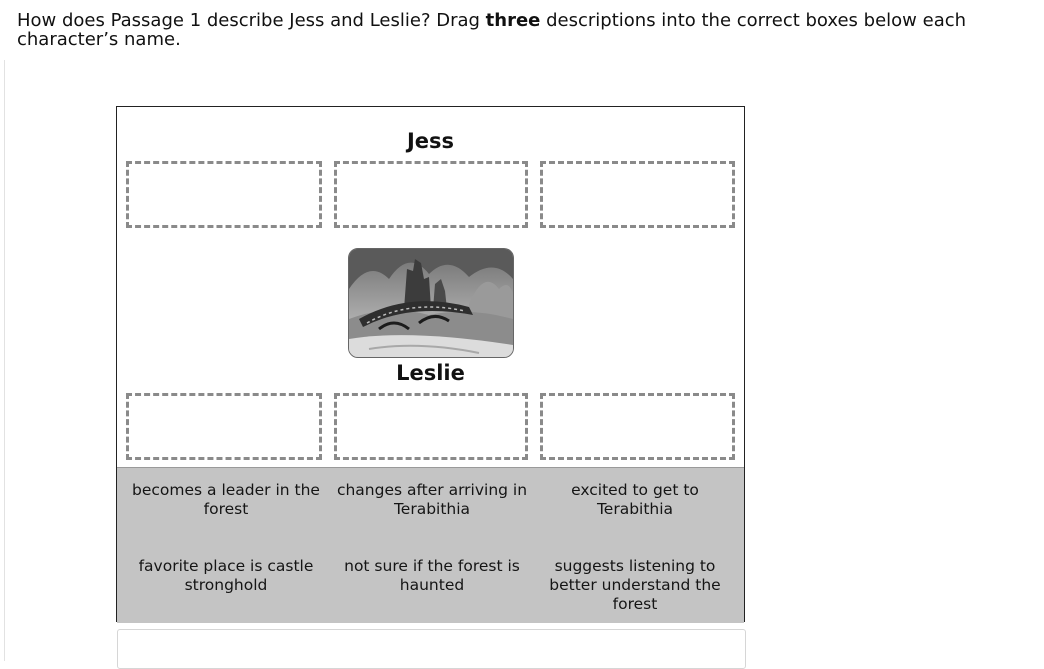 Image resolution: width=1044 pixels, height=669 pixels. I want to click on option-changes-after-arriving: changes after arriving in Terabithia, so click(432, 500).